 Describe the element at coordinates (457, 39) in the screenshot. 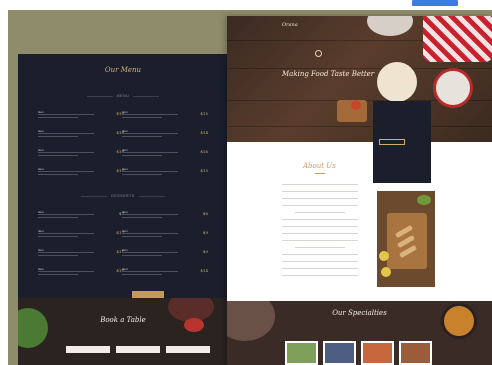

I see `napkin-decoration` at that location.